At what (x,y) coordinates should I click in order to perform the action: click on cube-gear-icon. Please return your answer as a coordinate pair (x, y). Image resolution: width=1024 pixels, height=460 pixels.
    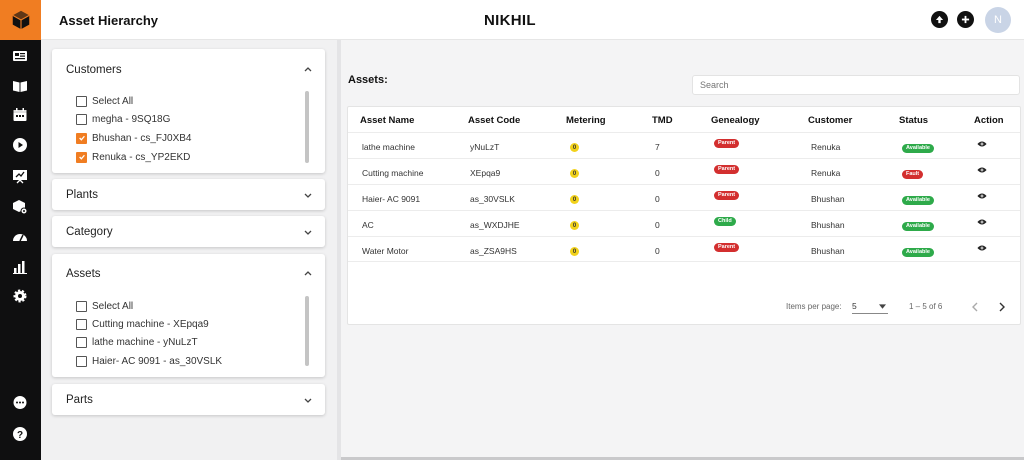
    Looking at the image, I should click on (20, 207).